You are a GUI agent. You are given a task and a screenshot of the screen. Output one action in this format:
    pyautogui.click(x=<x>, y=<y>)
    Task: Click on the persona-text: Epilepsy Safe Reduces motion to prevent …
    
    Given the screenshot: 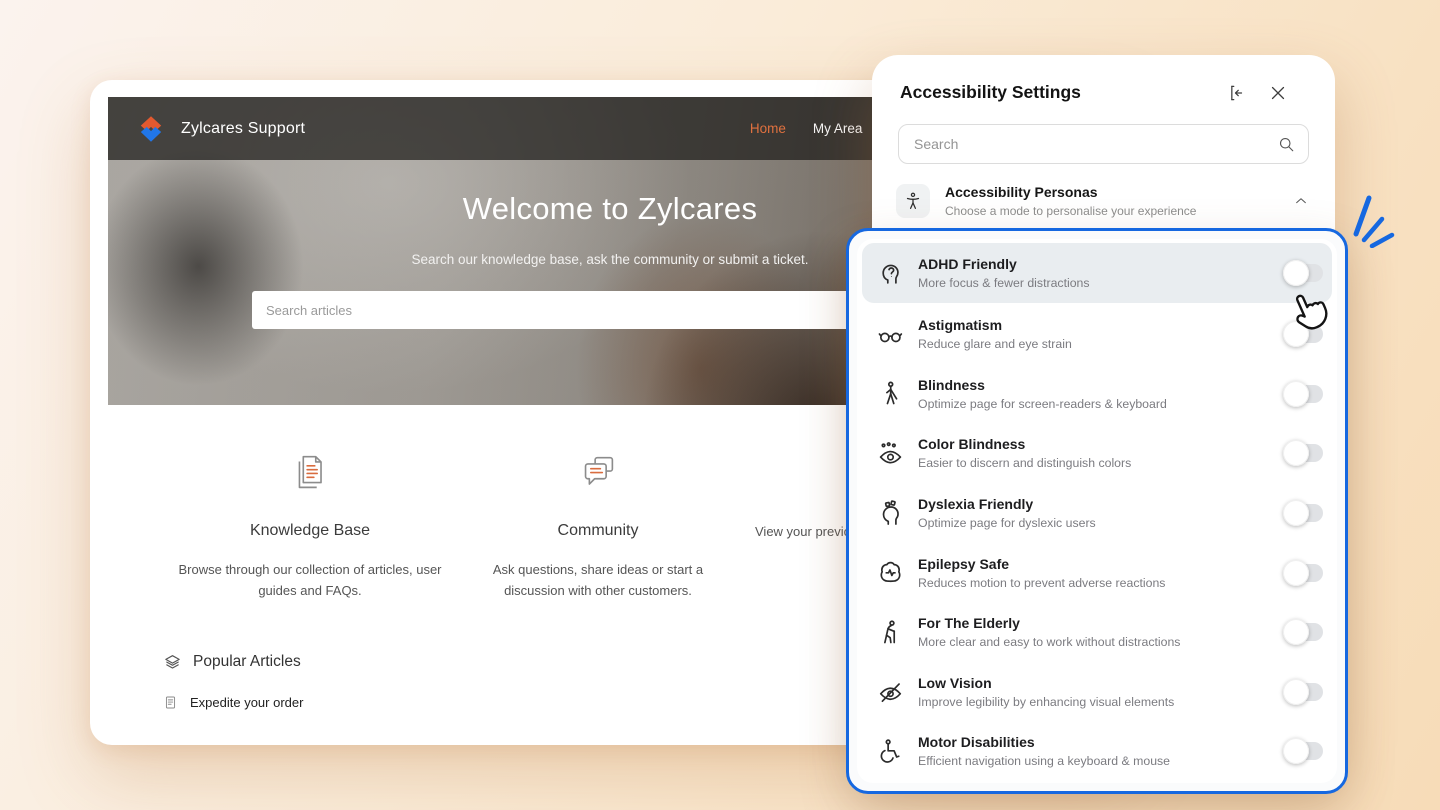 What is the action you would take?
    pyautogui.click(x=1101, y=573)
    